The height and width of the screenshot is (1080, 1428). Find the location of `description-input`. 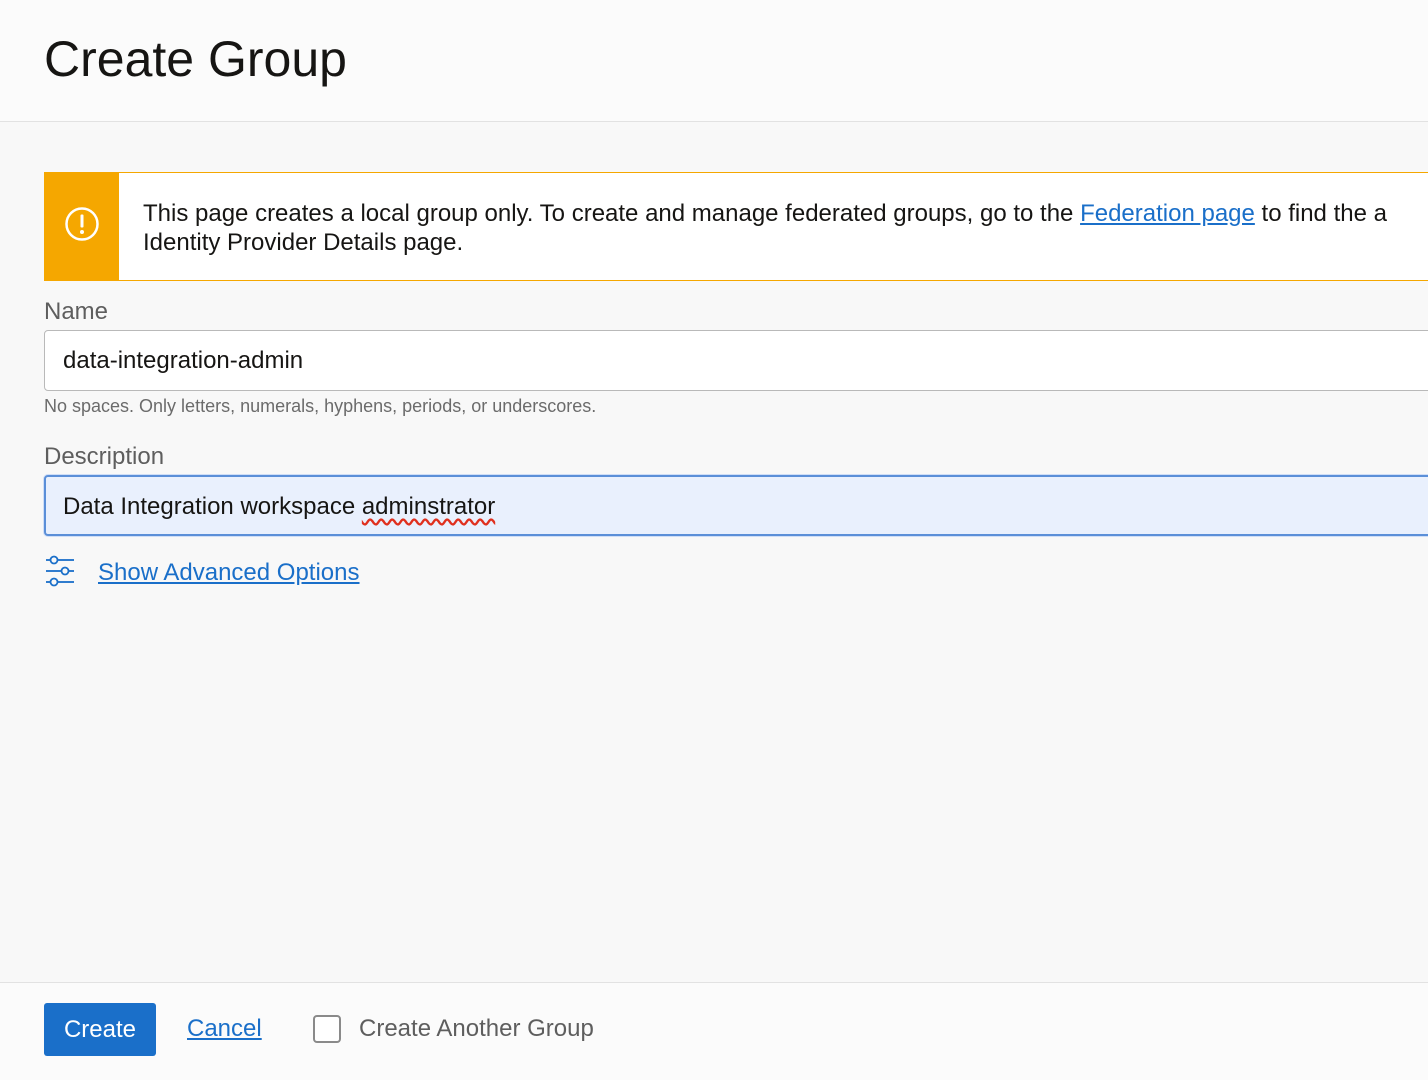

description-input is located at coordinates (736, 505).